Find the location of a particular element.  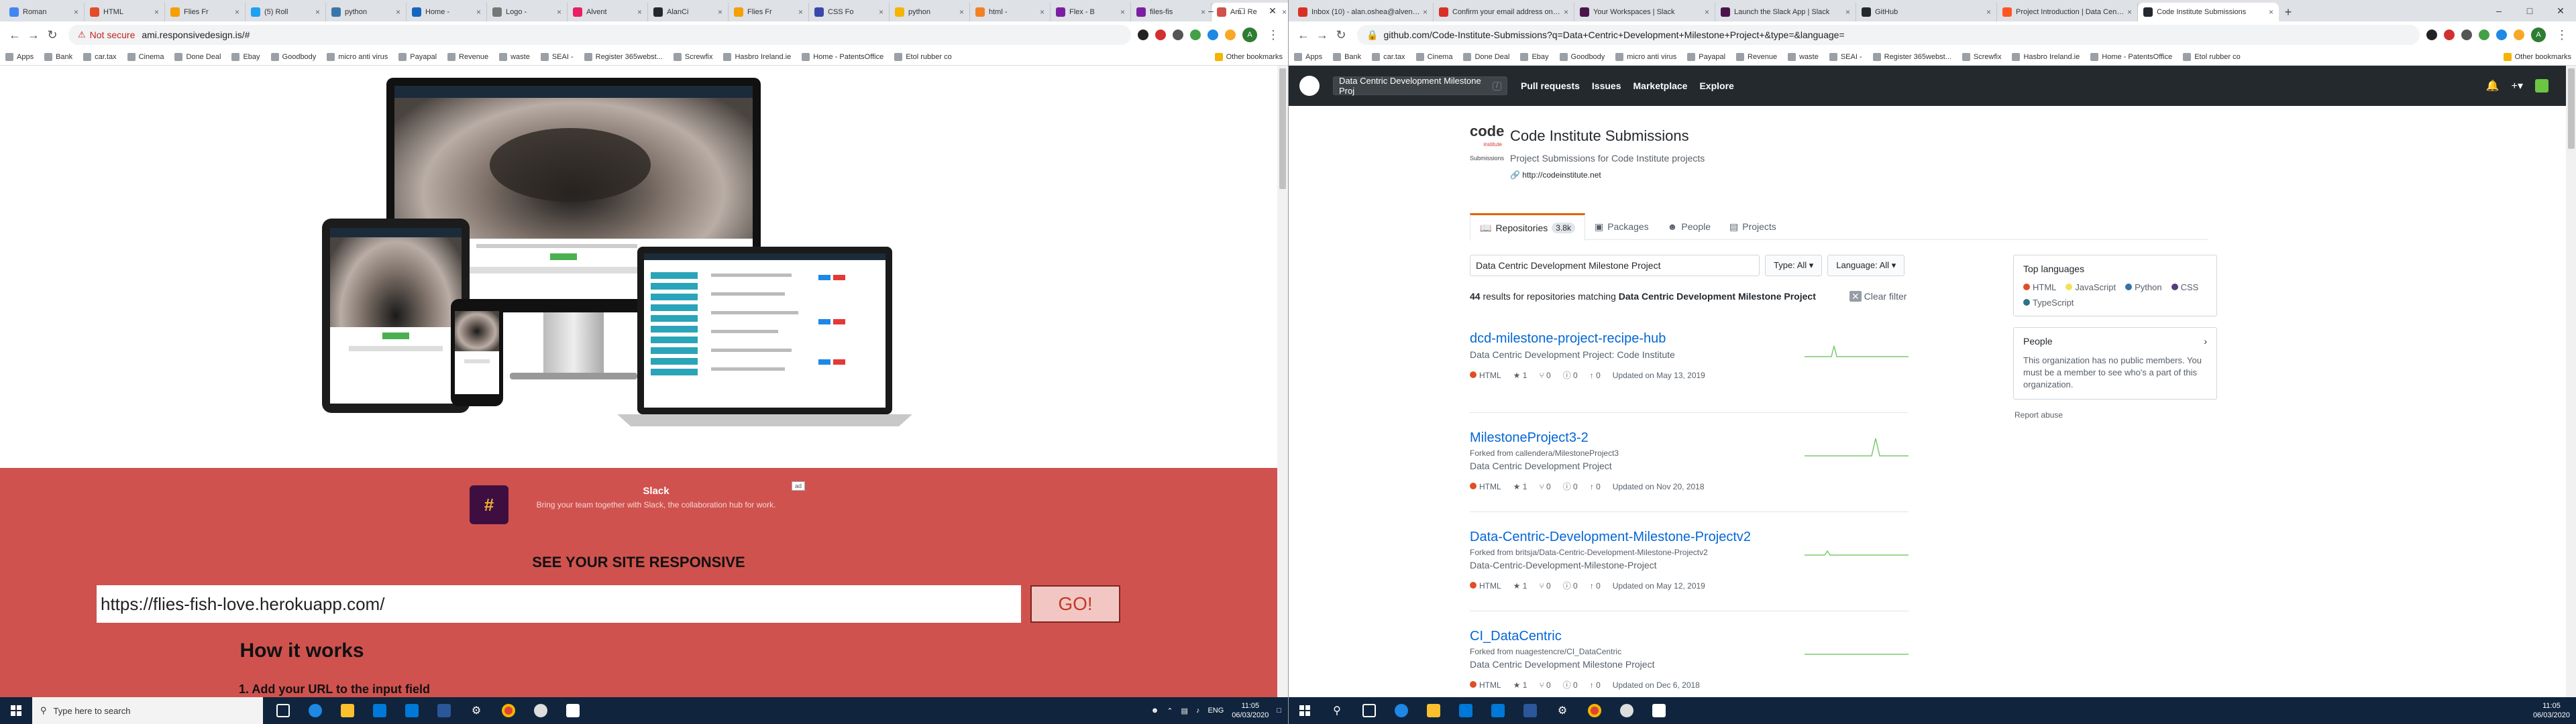

minimize-icon: – is located at coordinates (1210, 10).